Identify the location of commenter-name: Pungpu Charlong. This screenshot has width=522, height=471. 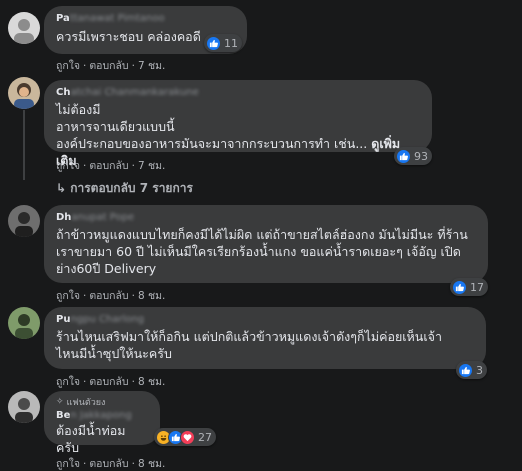
(265, 319).